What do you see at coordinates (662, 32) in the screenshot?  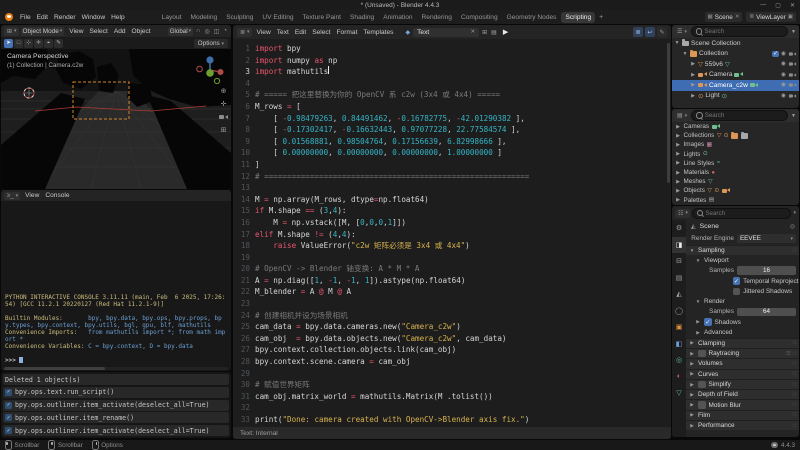 I see `syntax-highlight-toggle: ✎` at bounding box center [662, 32].